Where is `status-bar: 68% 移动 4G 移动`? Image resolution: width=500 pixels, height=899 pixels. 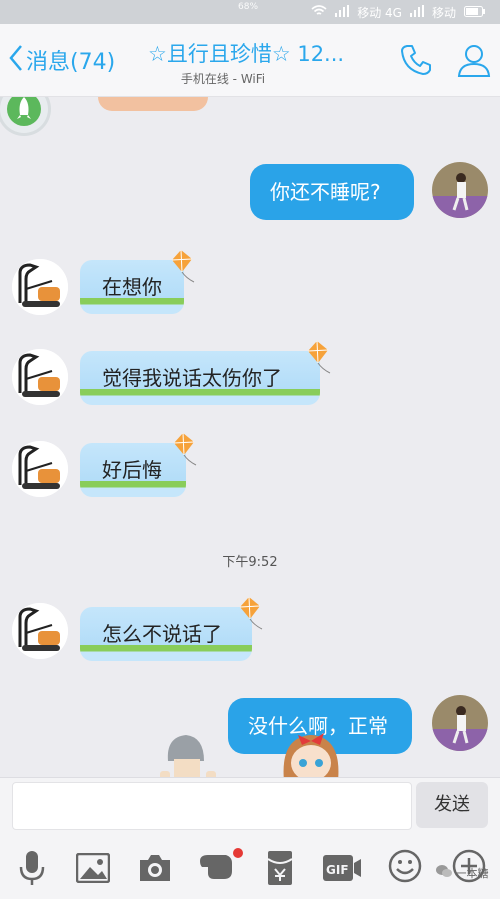
status-bar: 68% 移动 4G 移动 is located at coordinates (250, 12).